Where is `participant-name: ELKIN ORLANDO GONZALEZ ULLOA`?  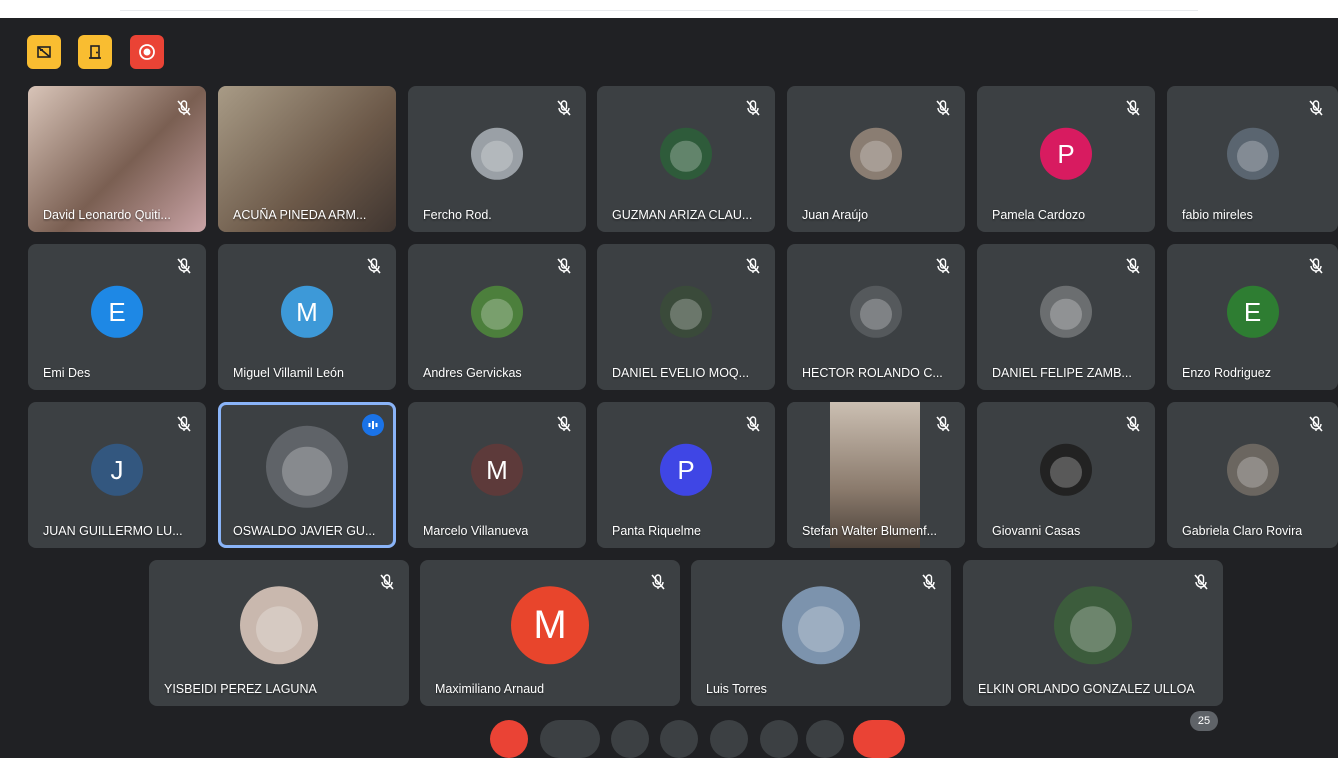
participant-name: ELKIN ORLANDO GONZALEZ ULLOA is located at coordinates (1086, 689).